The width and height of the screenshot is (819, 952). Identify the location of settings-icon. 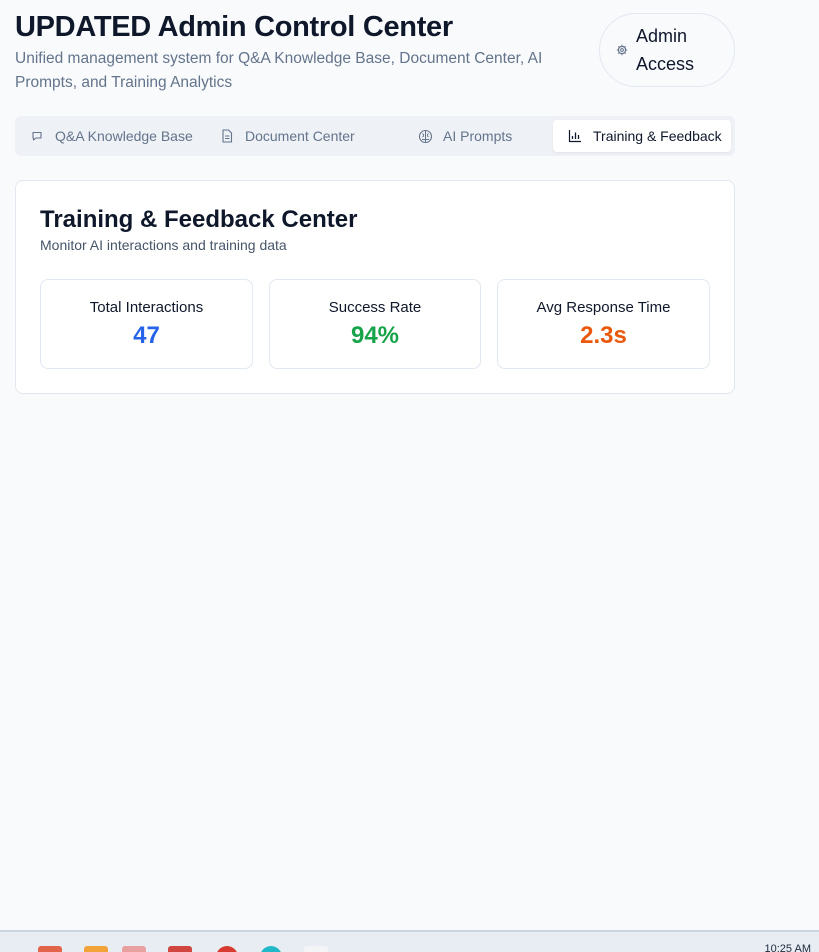
(622, 50).